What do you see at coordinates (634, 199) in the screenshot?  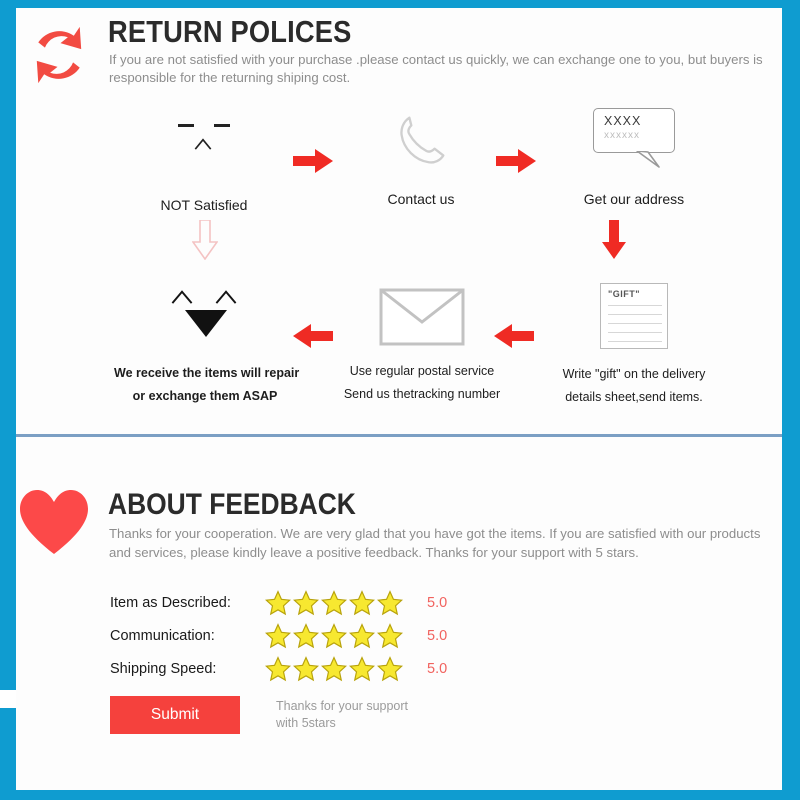 I see `flow-step-label: Get our address` at bounding box center [634, 199].